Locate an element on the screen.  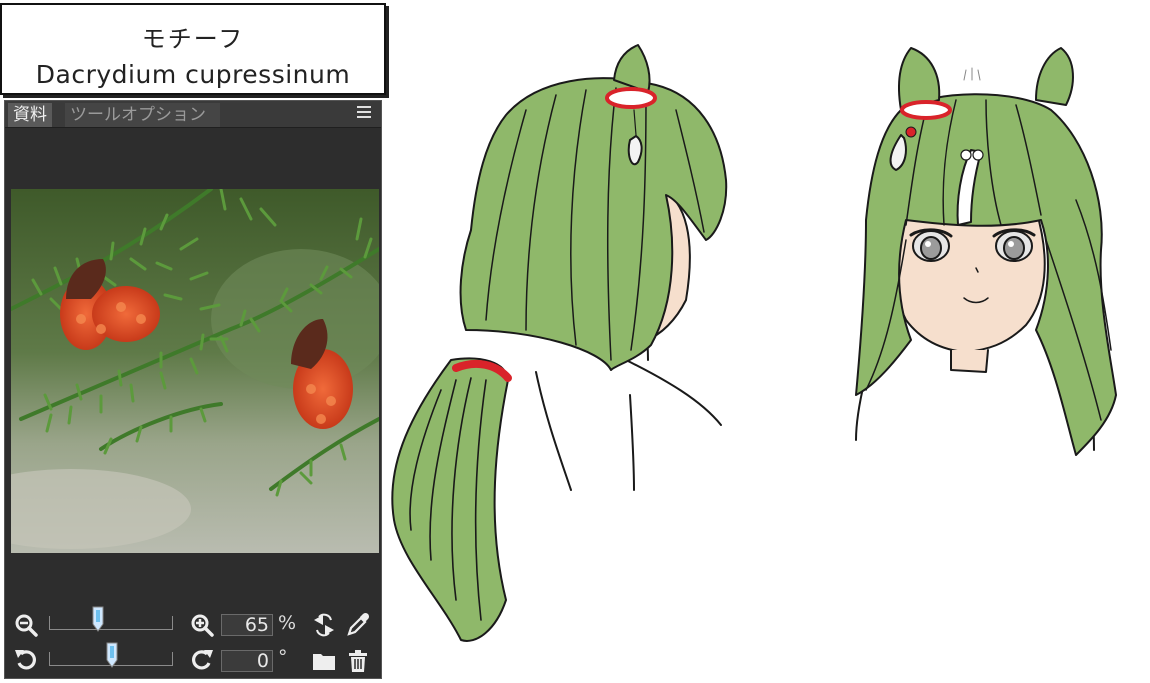
panel-tab-bar: 資料 ツールオプション is located at coordinates (193, 114).